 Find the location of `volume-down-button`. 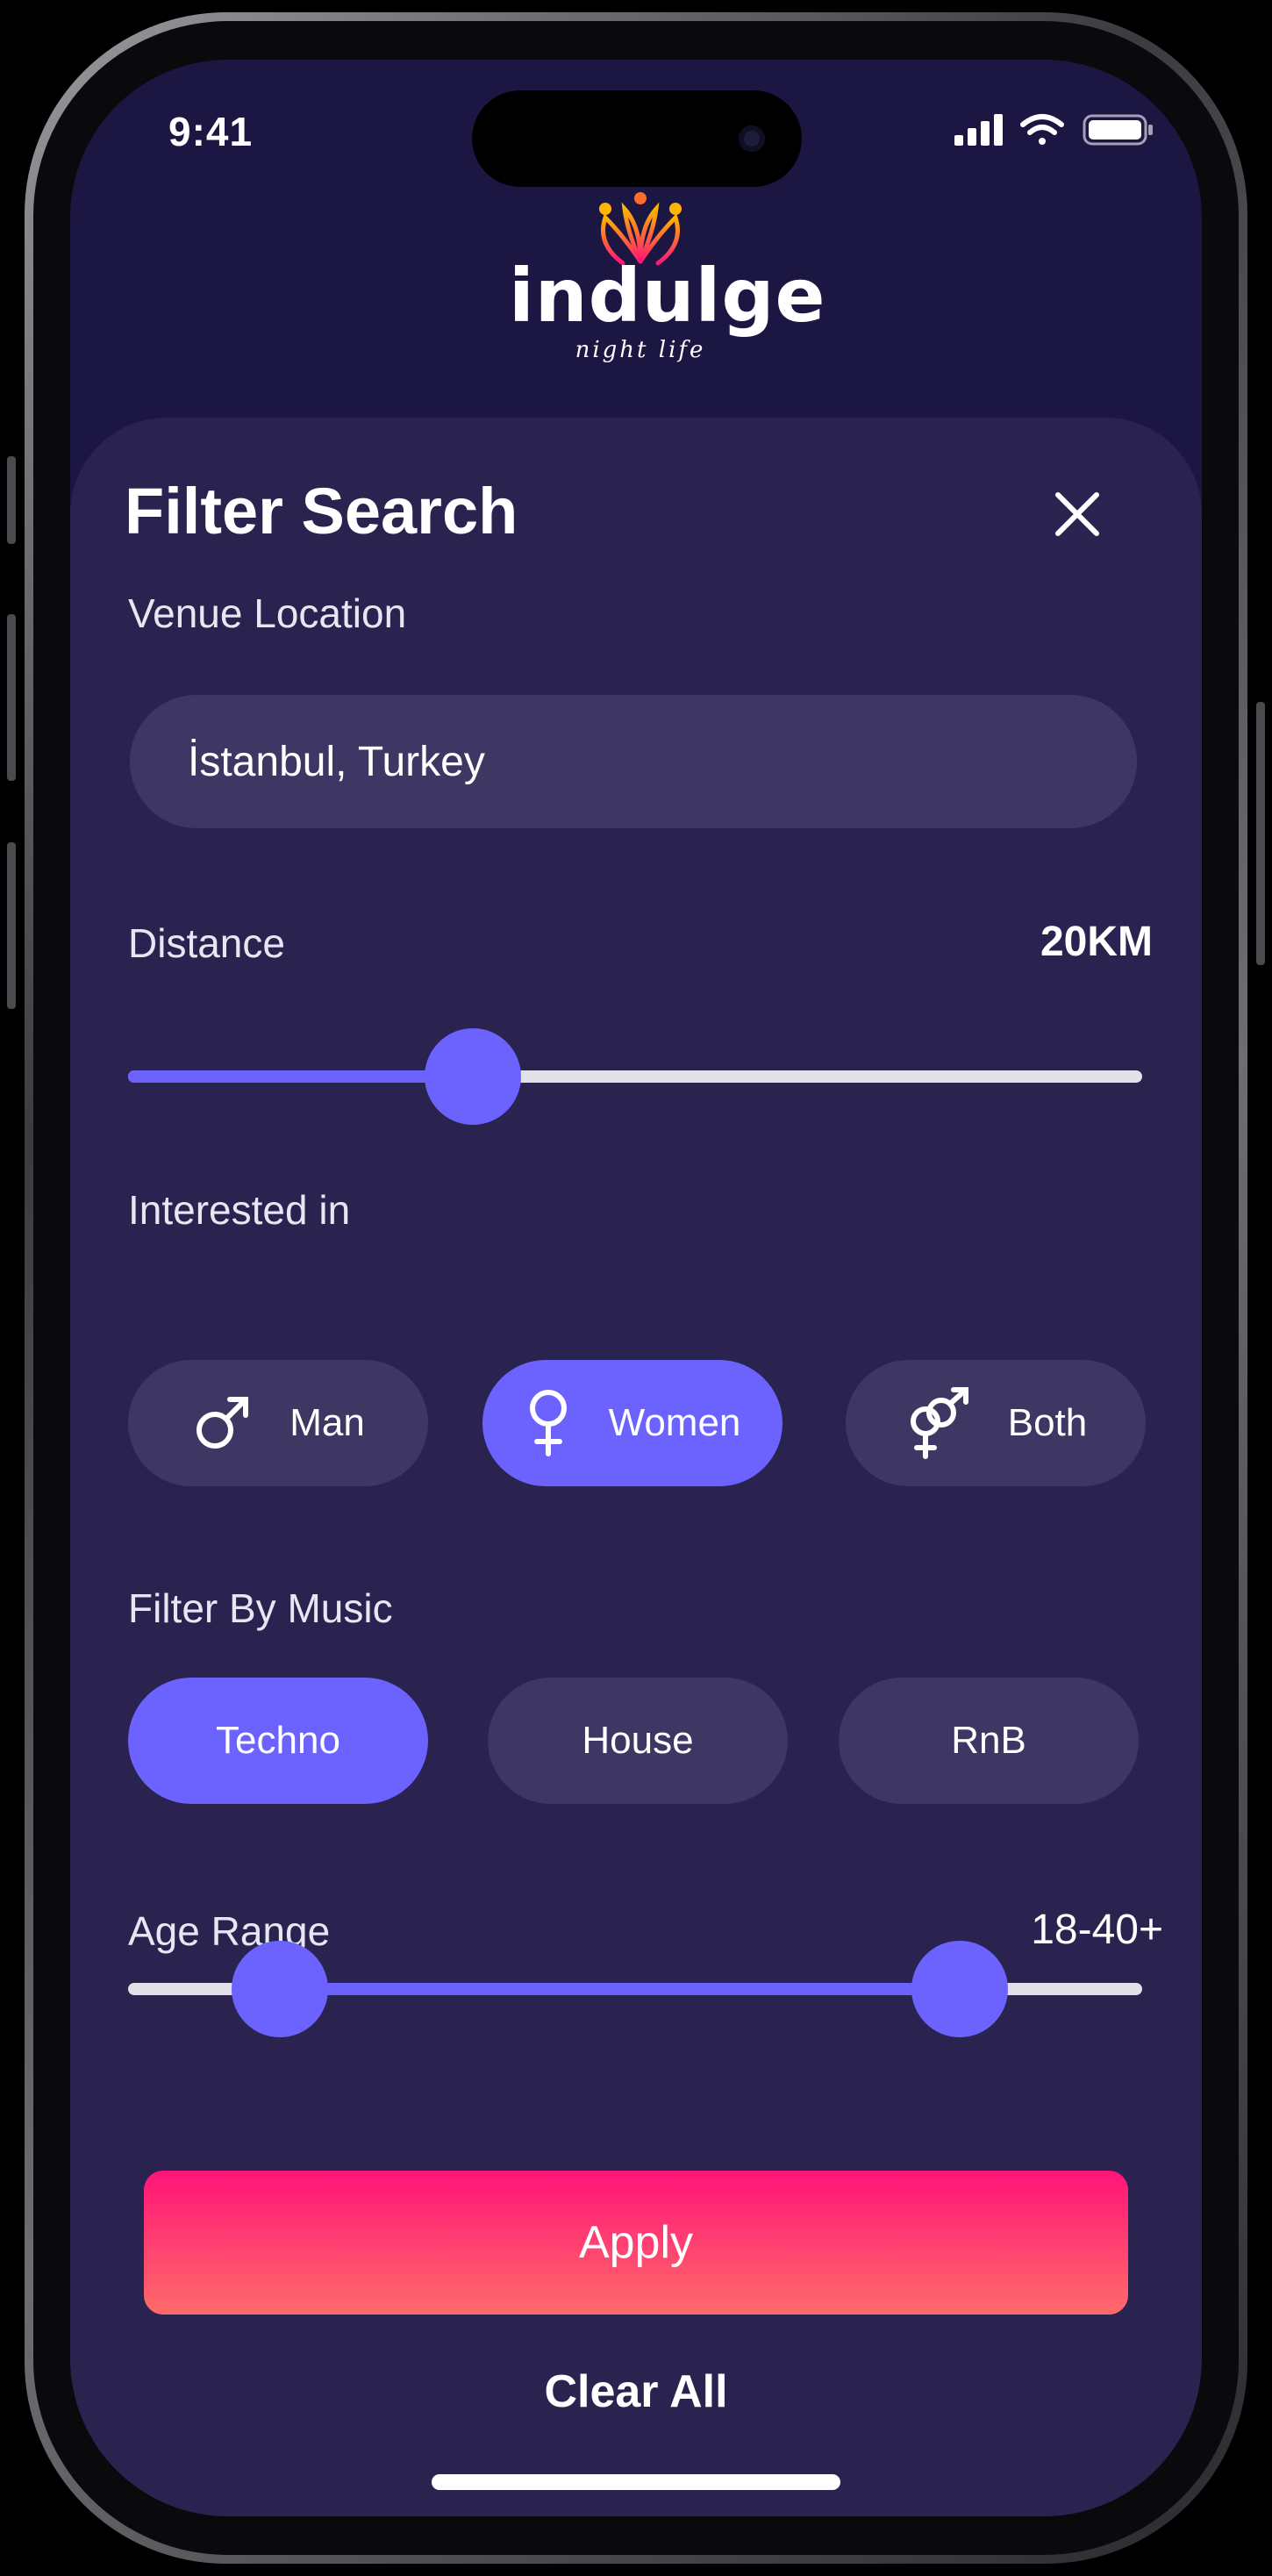

volume-down-button is located at coordinates (11, 925).